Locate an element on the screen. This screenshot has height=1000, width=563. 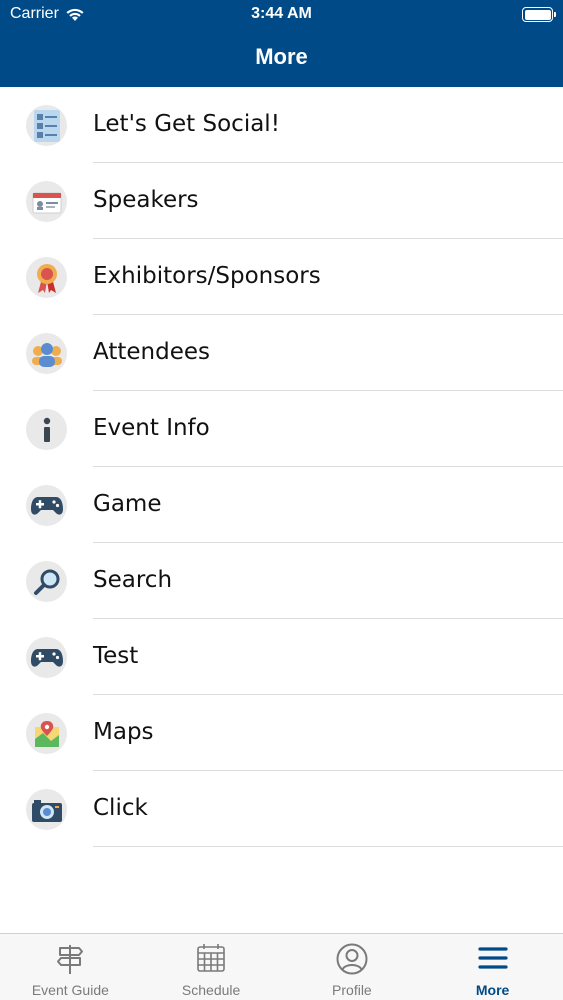
menu-item-search: Search is located at coordinates (281, 581).